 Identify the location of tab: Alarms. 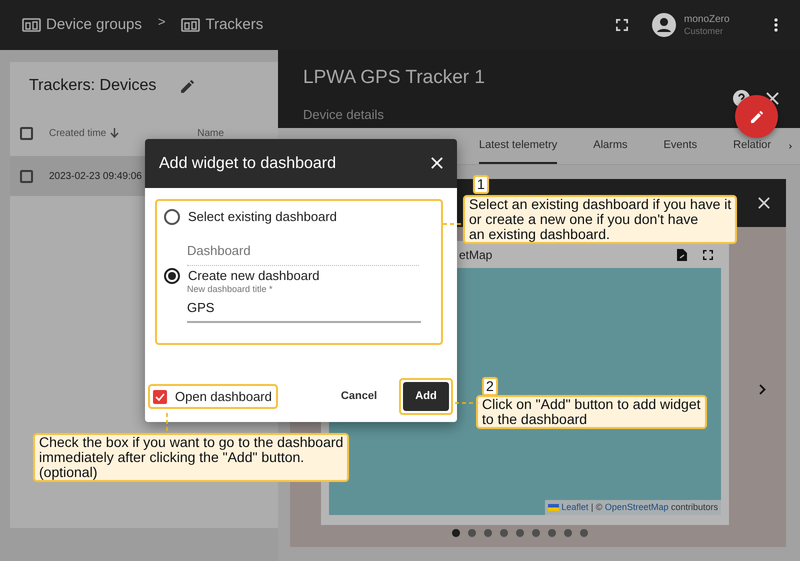
(610, 151).